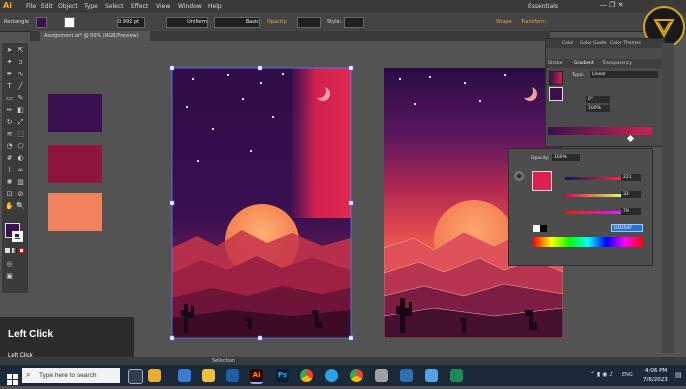  I want to click on stroke-swatch, so click(69, 22).